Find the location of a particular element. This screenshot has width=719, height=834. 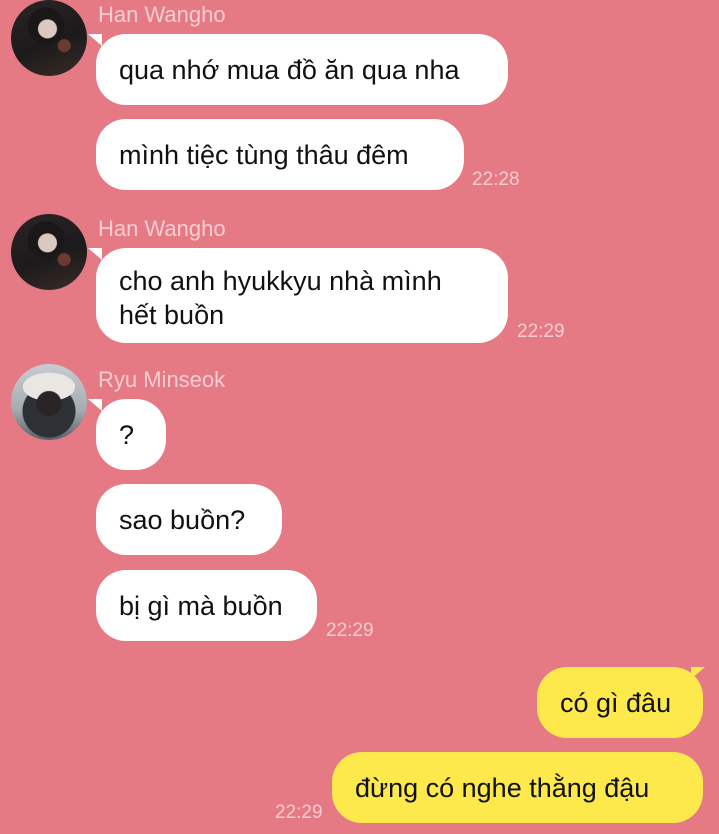

my-message-bubble: có gì đâu is located at coordinates (620, 702).